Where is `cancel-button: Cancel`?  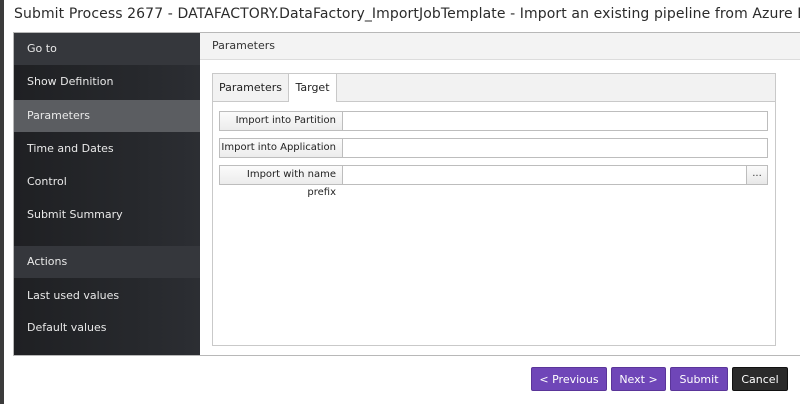 cancel-button: Cancel is located at coordinates (760, 379).